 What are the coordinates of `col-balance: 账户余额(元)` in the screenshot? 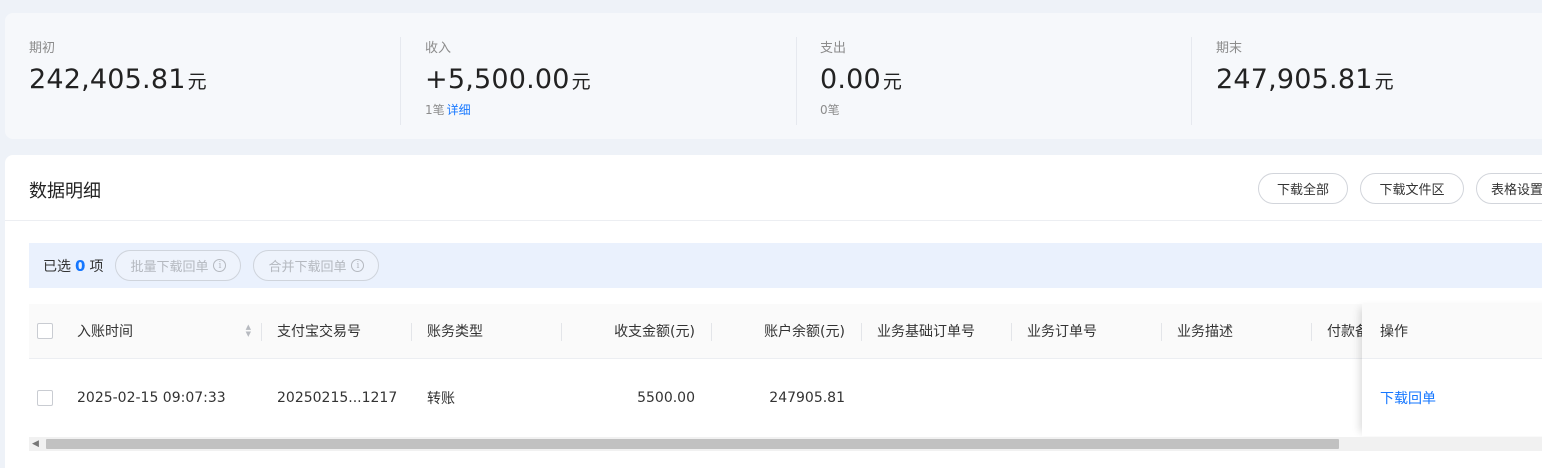 It's located at (804, 332).